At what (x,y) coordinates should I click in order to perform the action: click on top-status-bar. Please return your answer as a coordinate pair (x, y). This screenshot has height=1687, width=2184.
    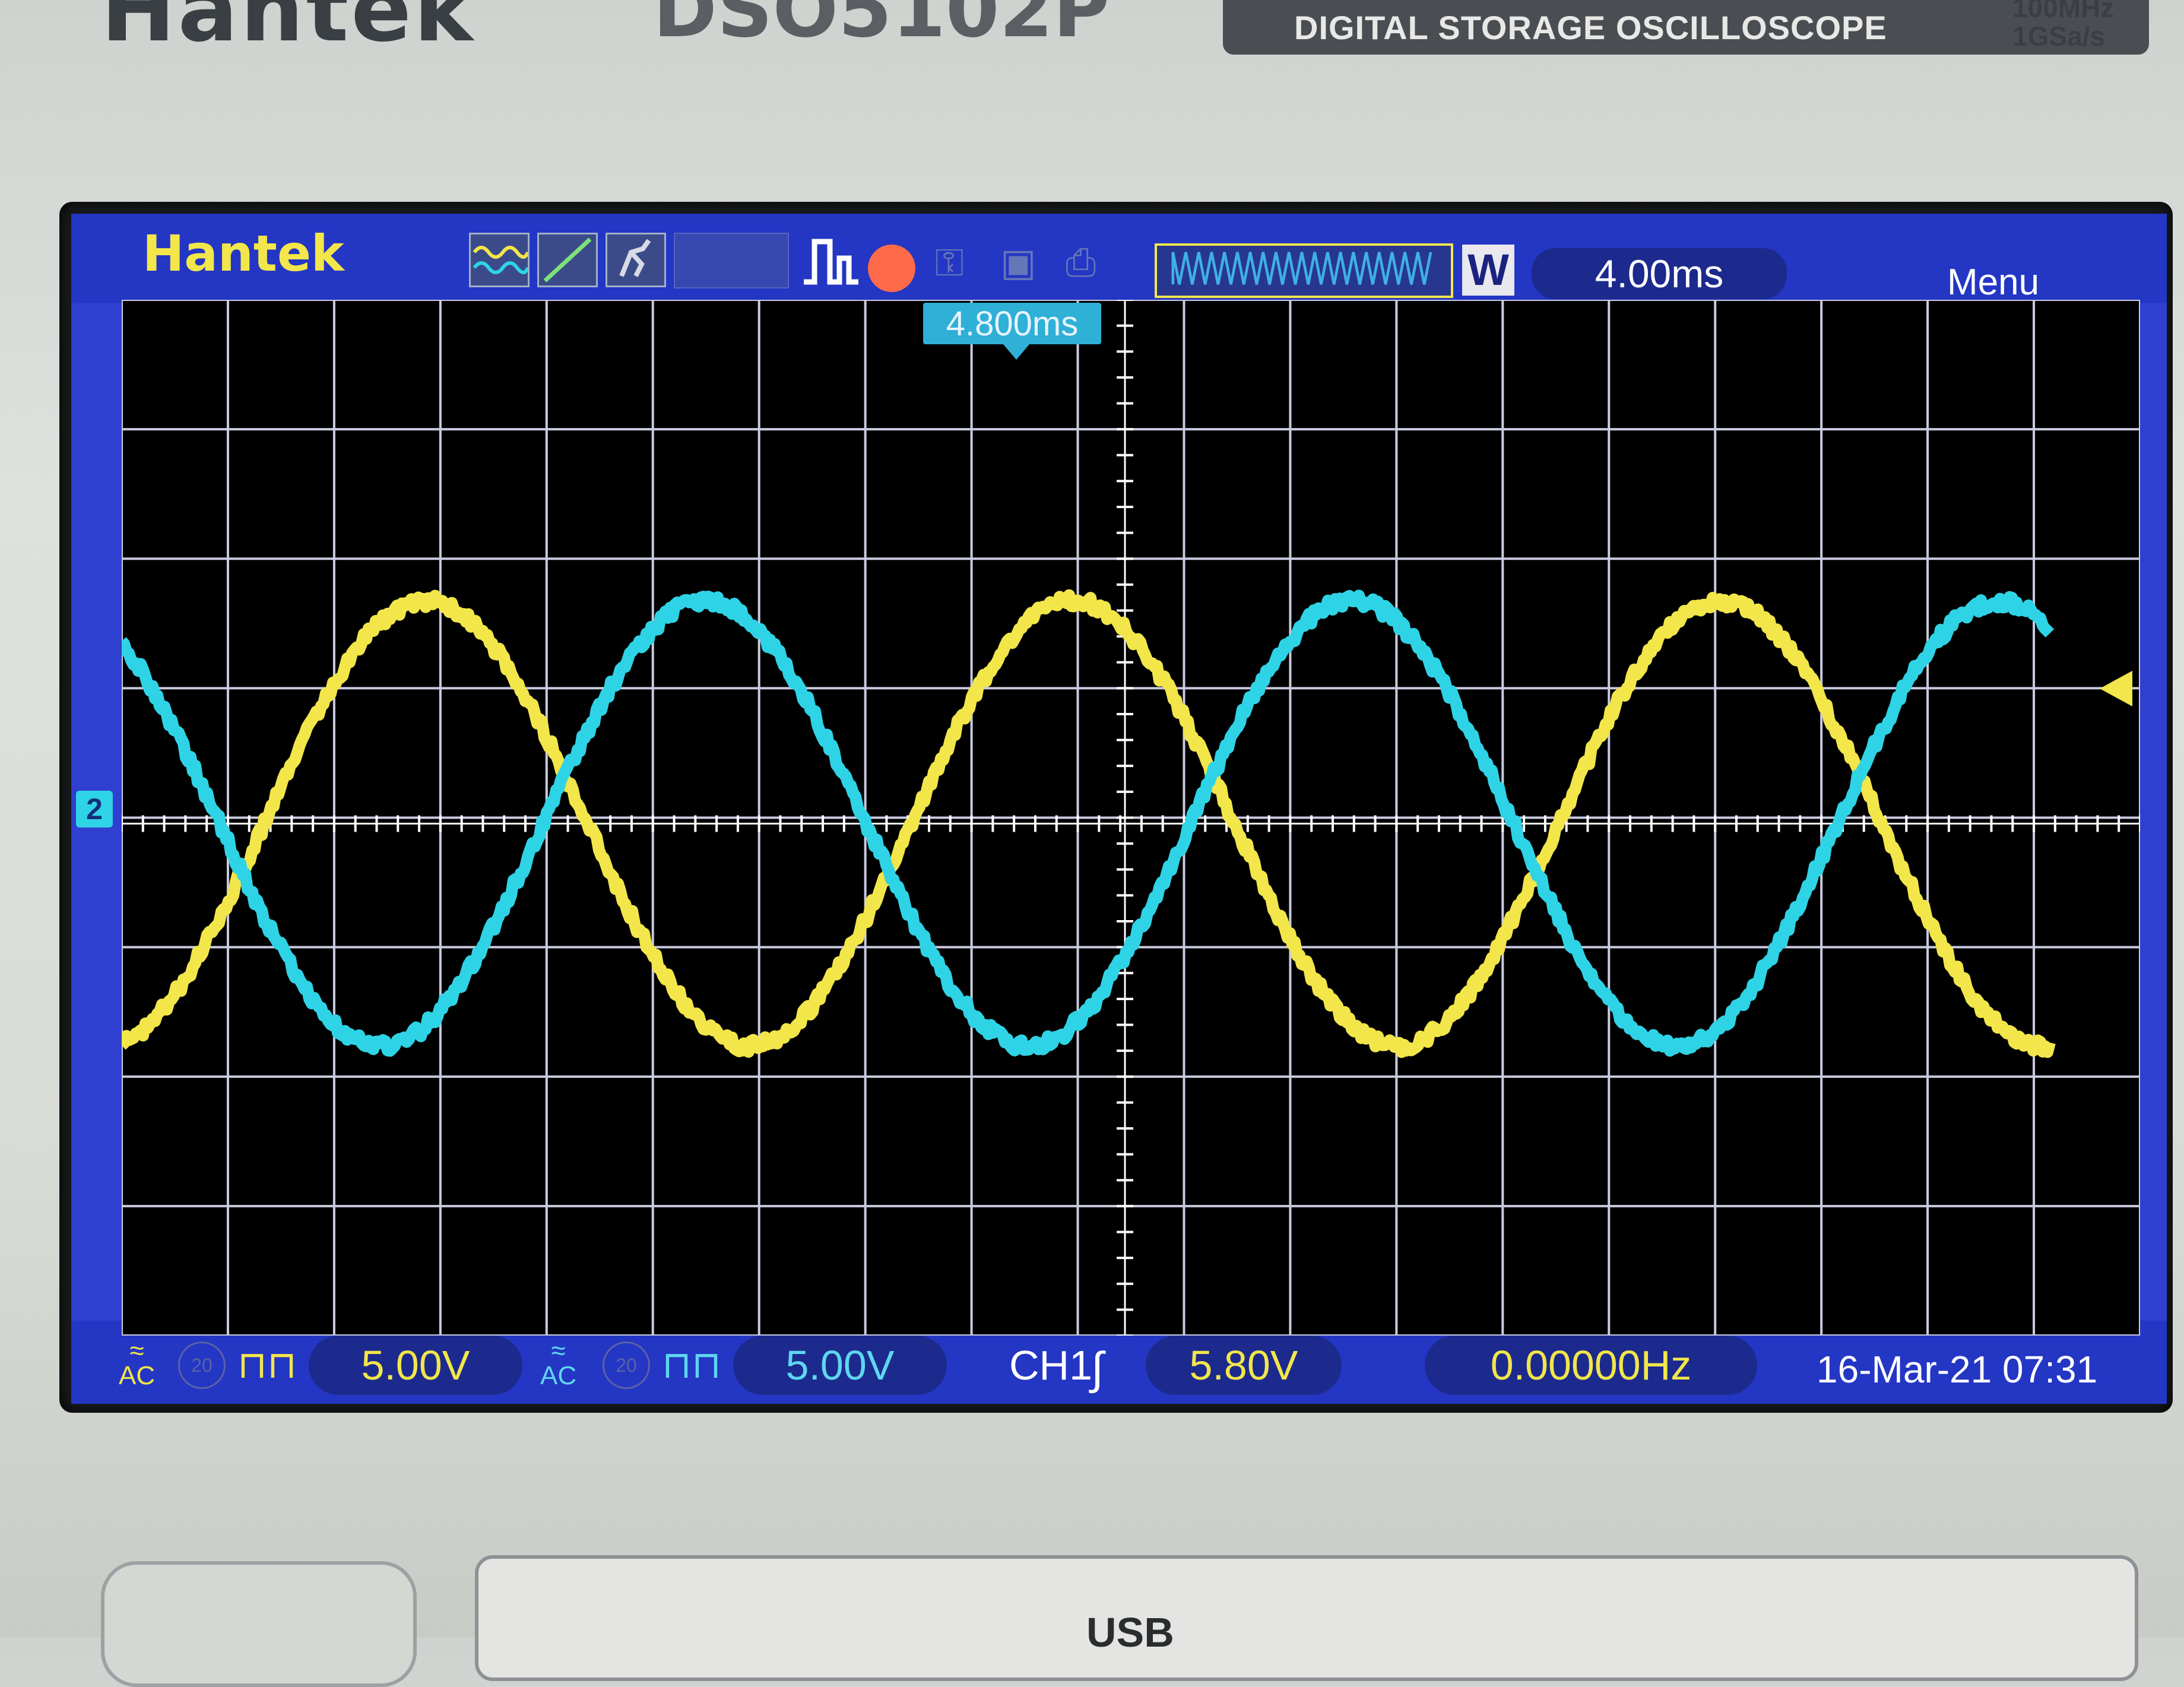
    Looking at the image, I should click on (1119, 258).